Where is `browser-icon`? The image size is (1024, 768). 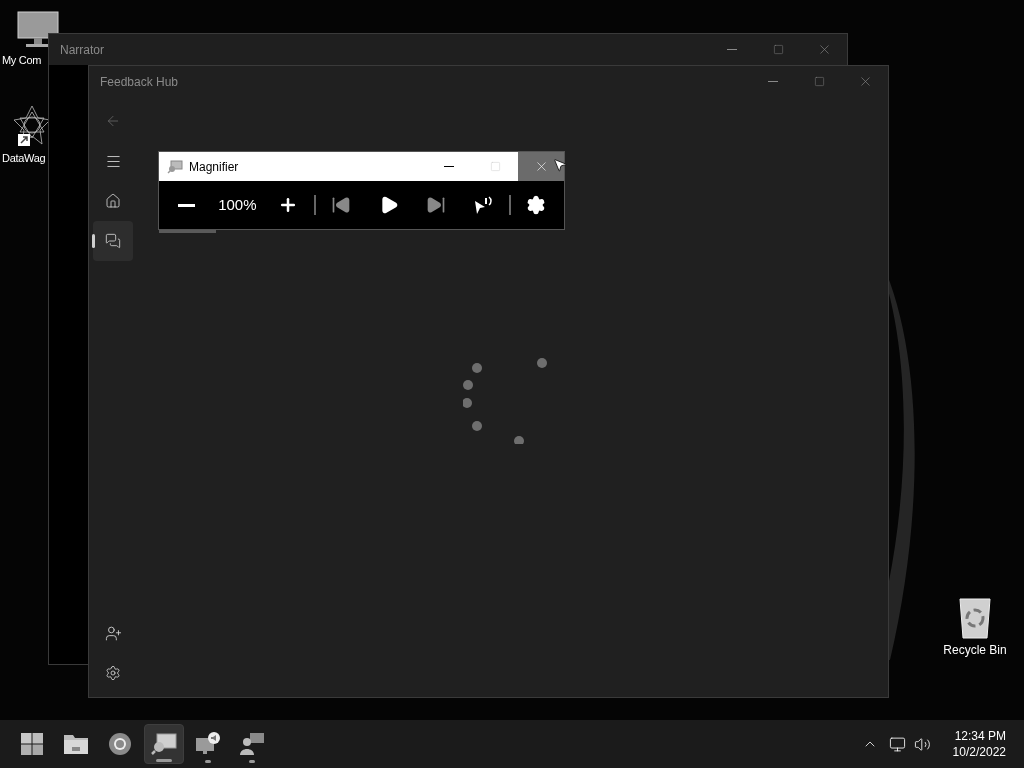 browser-icon is located at coordinates (120, 744).